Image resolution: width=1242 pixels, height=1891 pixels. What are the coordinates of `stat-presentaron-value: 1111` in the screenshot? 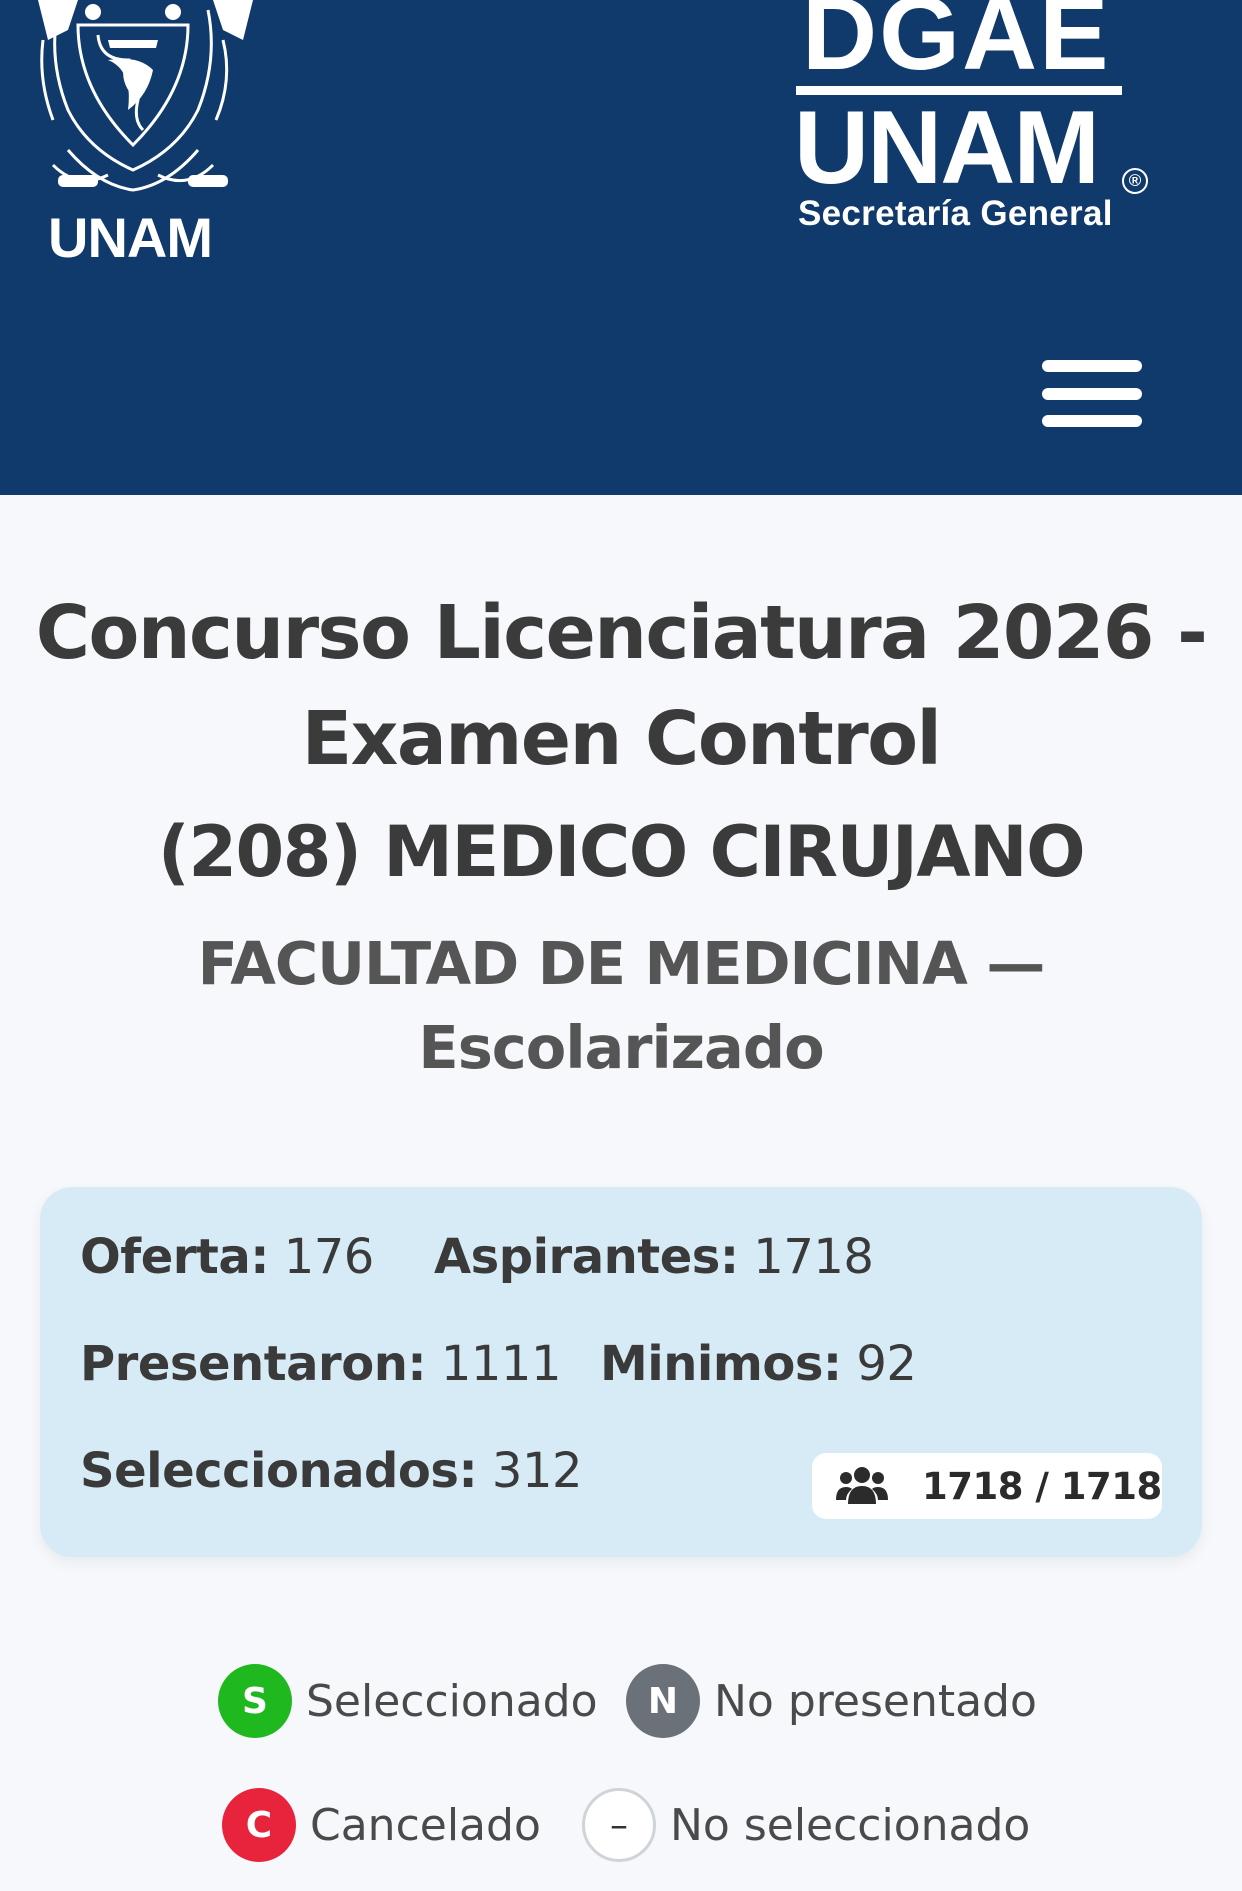 It's located at (501, 1364).